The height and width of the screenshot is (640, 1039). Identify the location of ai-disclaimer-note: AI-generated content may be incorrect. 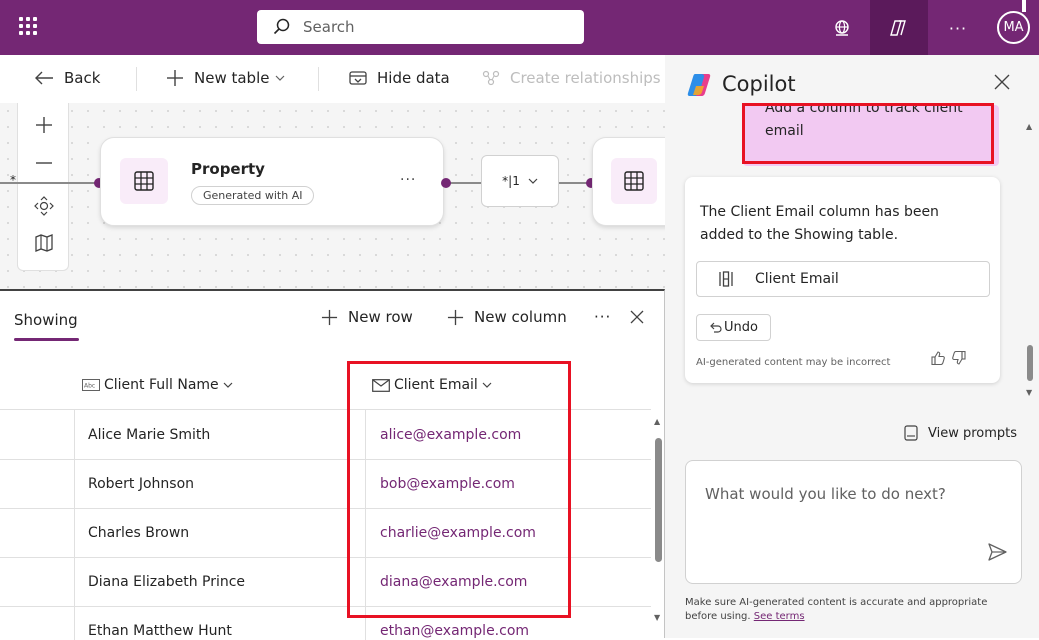
(793, 362).